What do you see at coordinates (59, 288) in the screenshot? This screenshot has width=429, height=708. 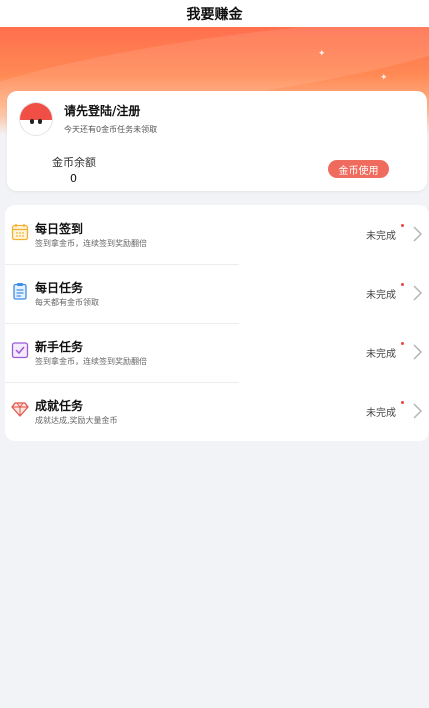 I see `task-title: 每日任务` at bounding box center [59, 288].